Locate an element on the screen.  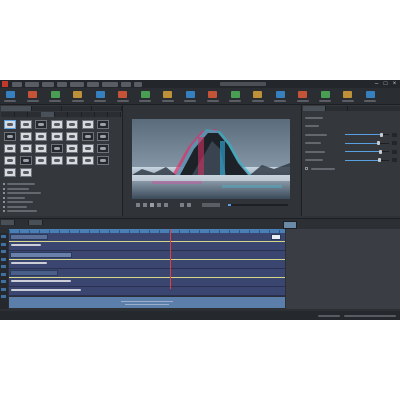
close-icon: × is located at coordinates (394, 84).